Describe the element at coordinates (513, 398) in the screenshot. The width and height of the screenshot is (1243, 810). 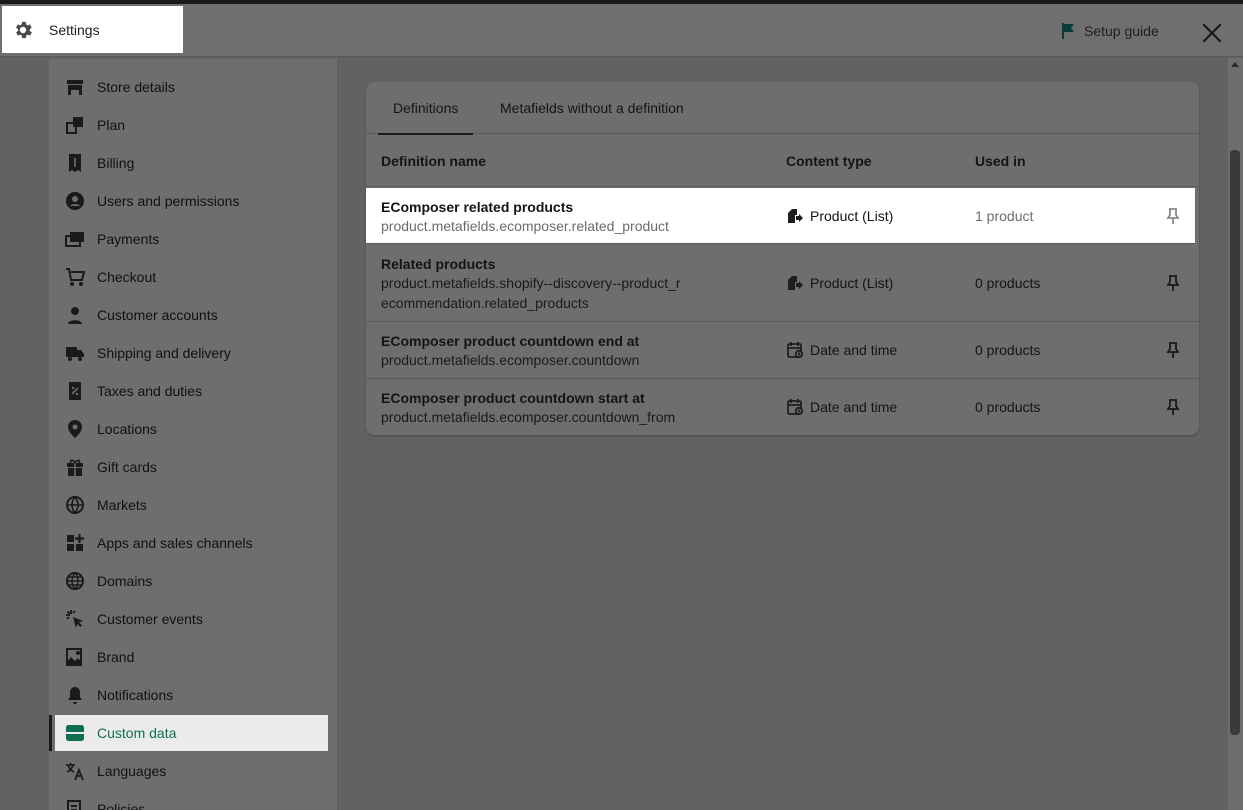
I see `definition-name: EComposer product countdown start at` at that location.